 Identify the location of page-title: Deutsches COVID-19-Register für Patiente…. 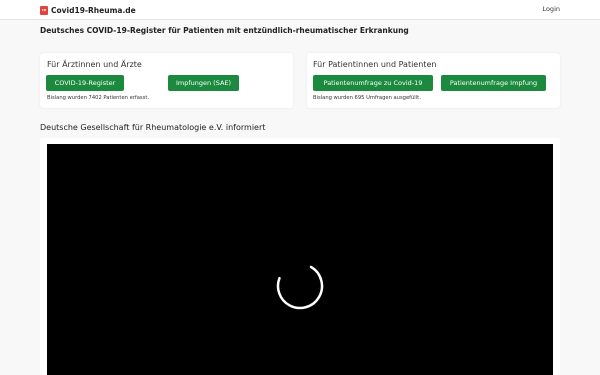
(224, 30).